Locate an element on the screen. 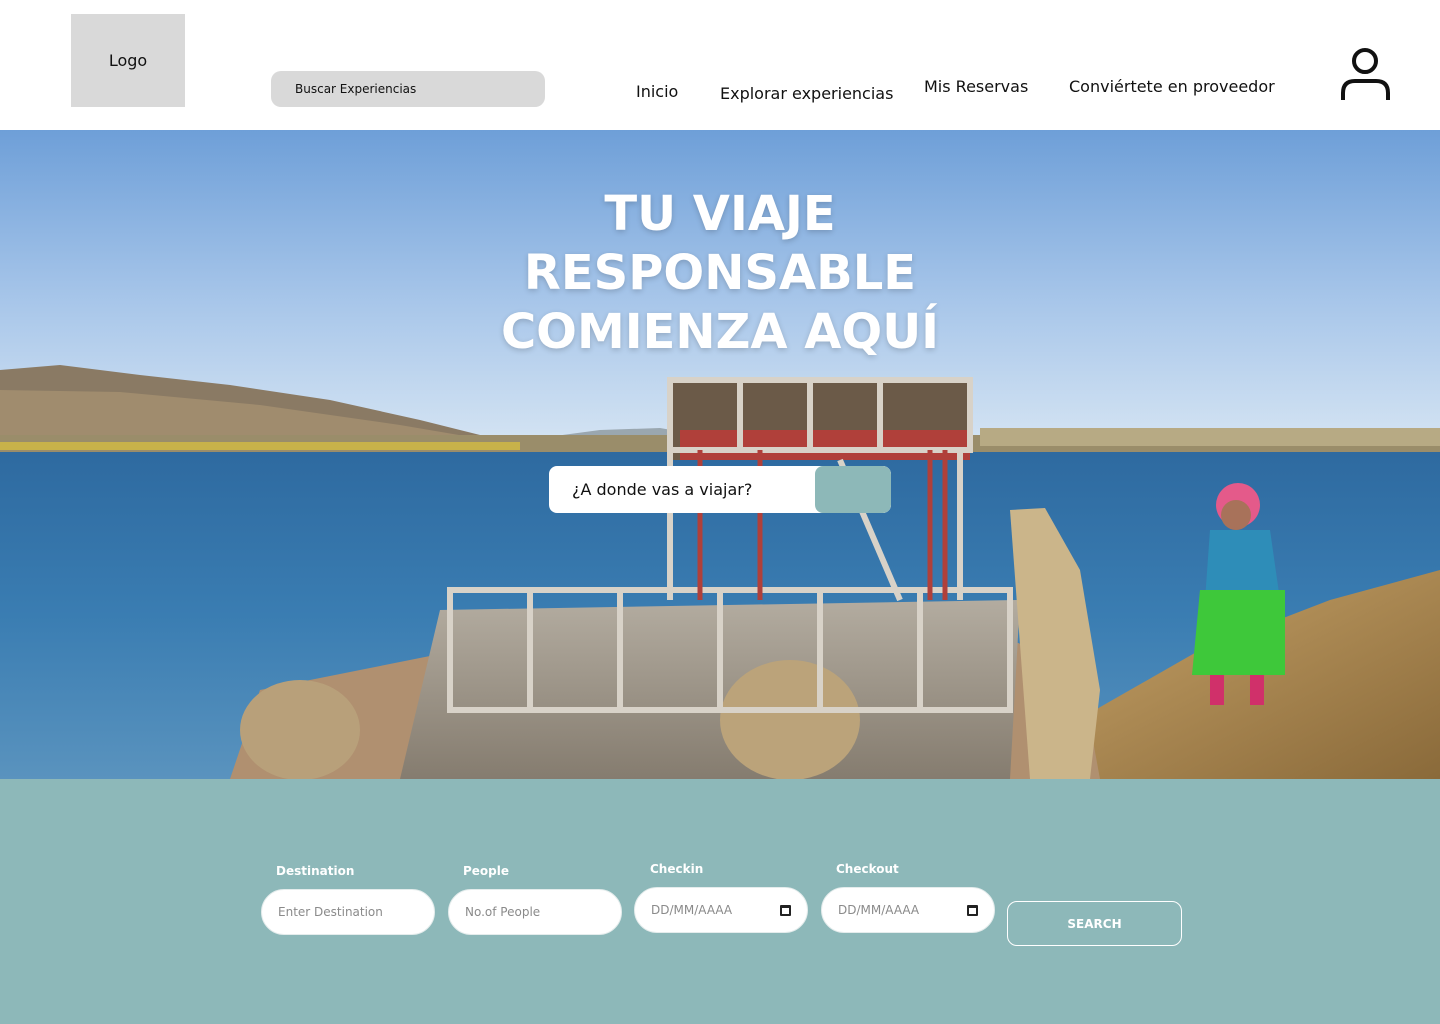  experience-search-placeholder: Buscar Experiencias is located at coordinates (356, 89).